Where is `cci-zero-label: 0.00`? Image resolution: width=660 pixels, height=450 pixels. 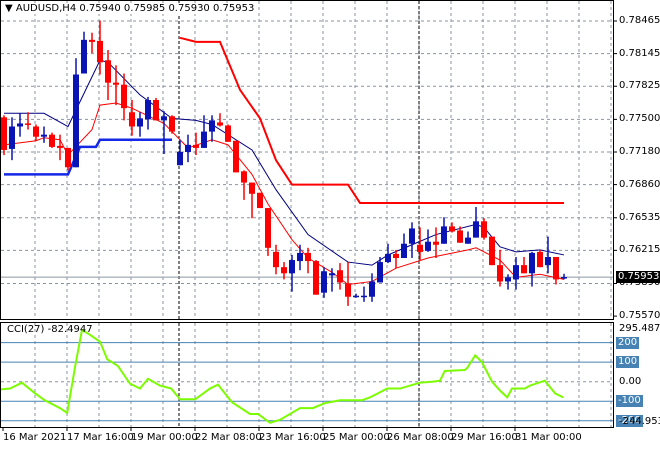
cci-zero-label: 0.00 is located at coordinates (630, 381).